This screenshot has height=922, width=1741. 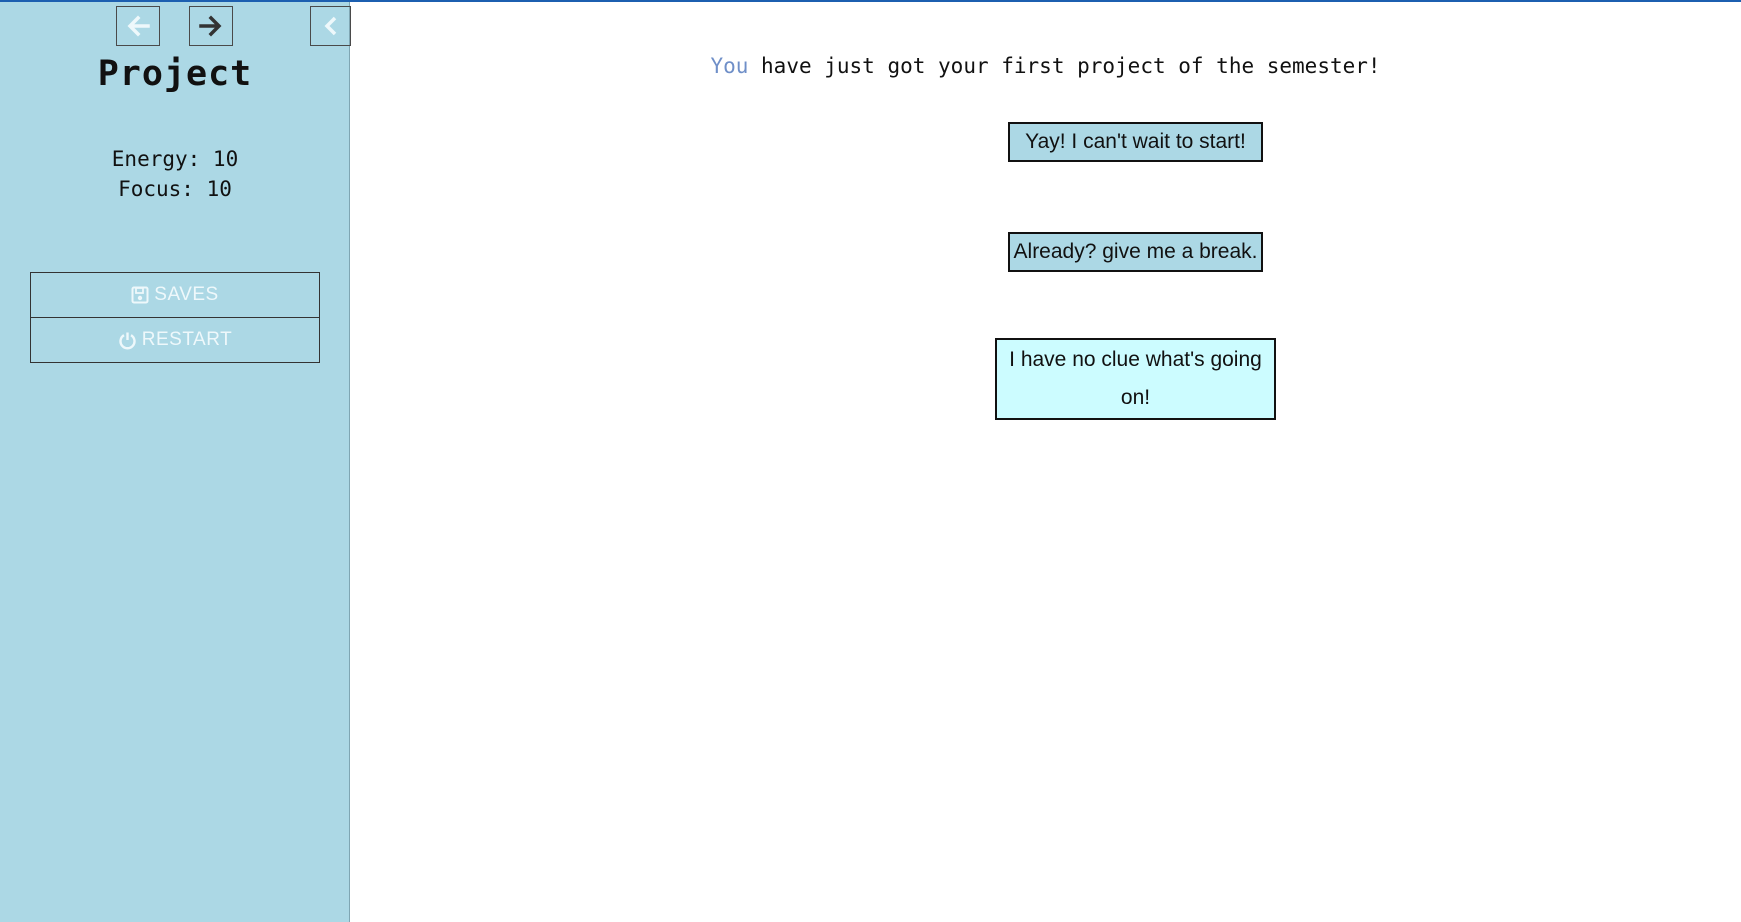 What do you see at coordinates (186, 294) in the screenshot?
I see `saves-label: SAVES` at bounding box center [186, 294].